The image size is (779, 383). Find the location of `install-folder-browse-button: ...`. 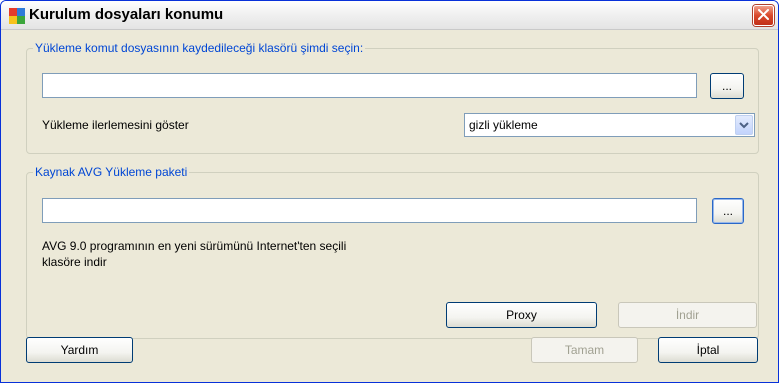

install-folder-browse-button: ... is located at coordinates (727, 86).